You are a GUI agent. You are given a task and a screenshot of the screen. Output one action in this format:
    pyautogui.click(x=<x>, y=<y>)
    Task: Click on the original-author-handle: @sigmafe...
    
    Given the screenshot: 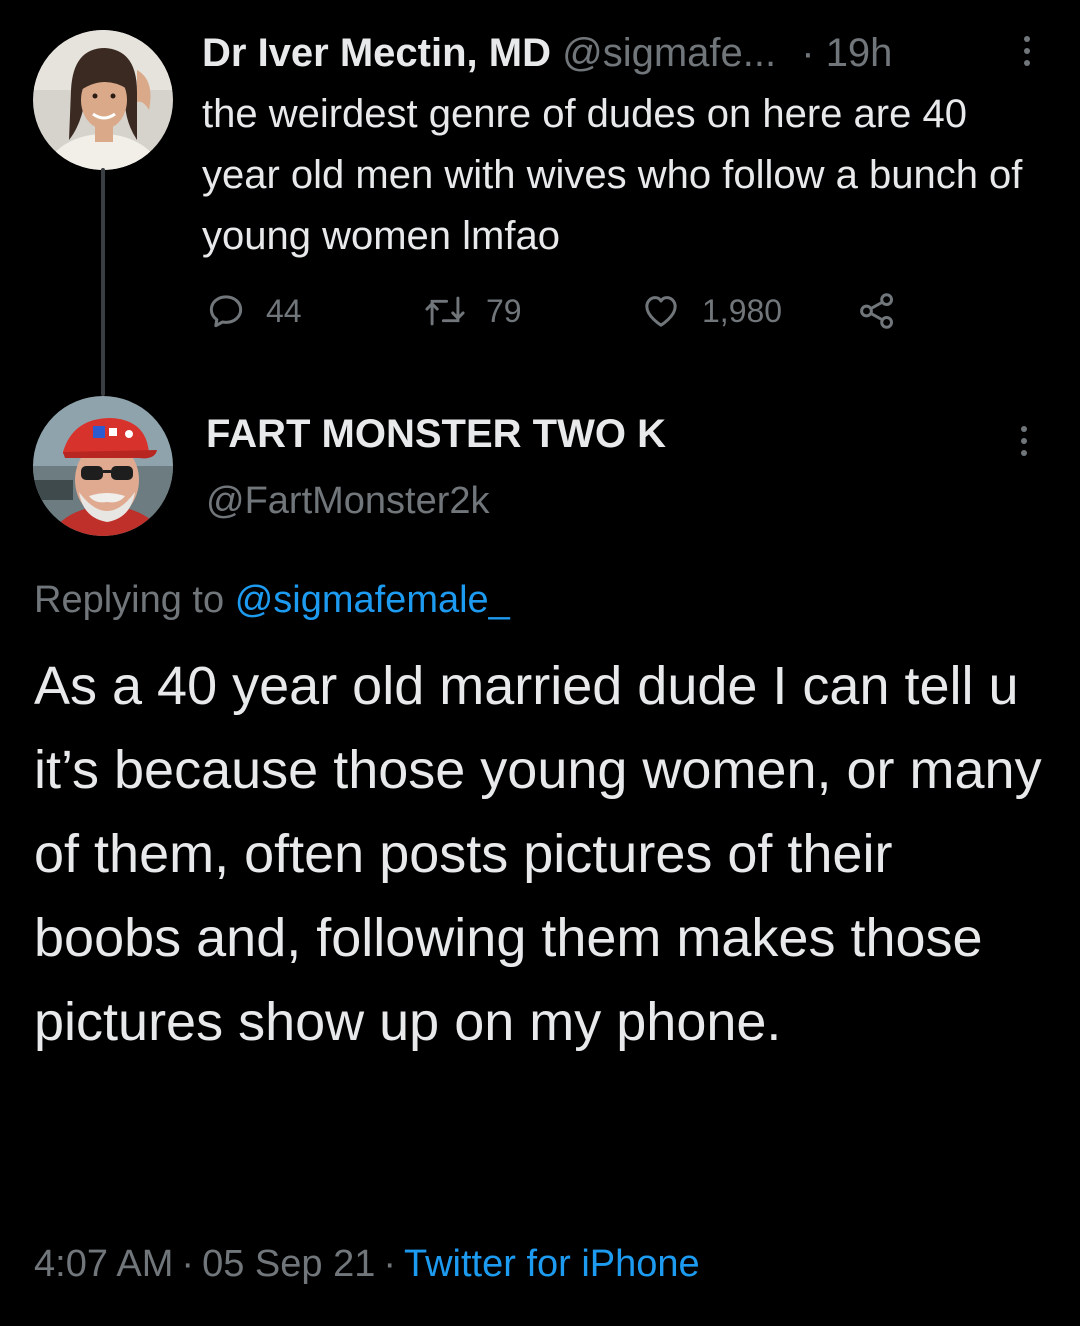 What is the action you would take?
    pyautogui.click(x=669, y=53)
    